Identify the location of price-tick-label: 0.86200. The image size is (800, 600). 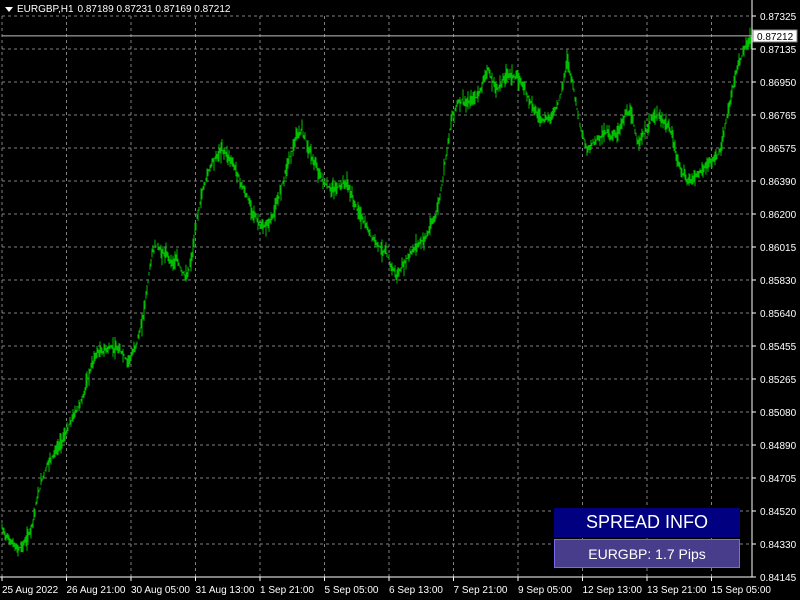
(778, 215).